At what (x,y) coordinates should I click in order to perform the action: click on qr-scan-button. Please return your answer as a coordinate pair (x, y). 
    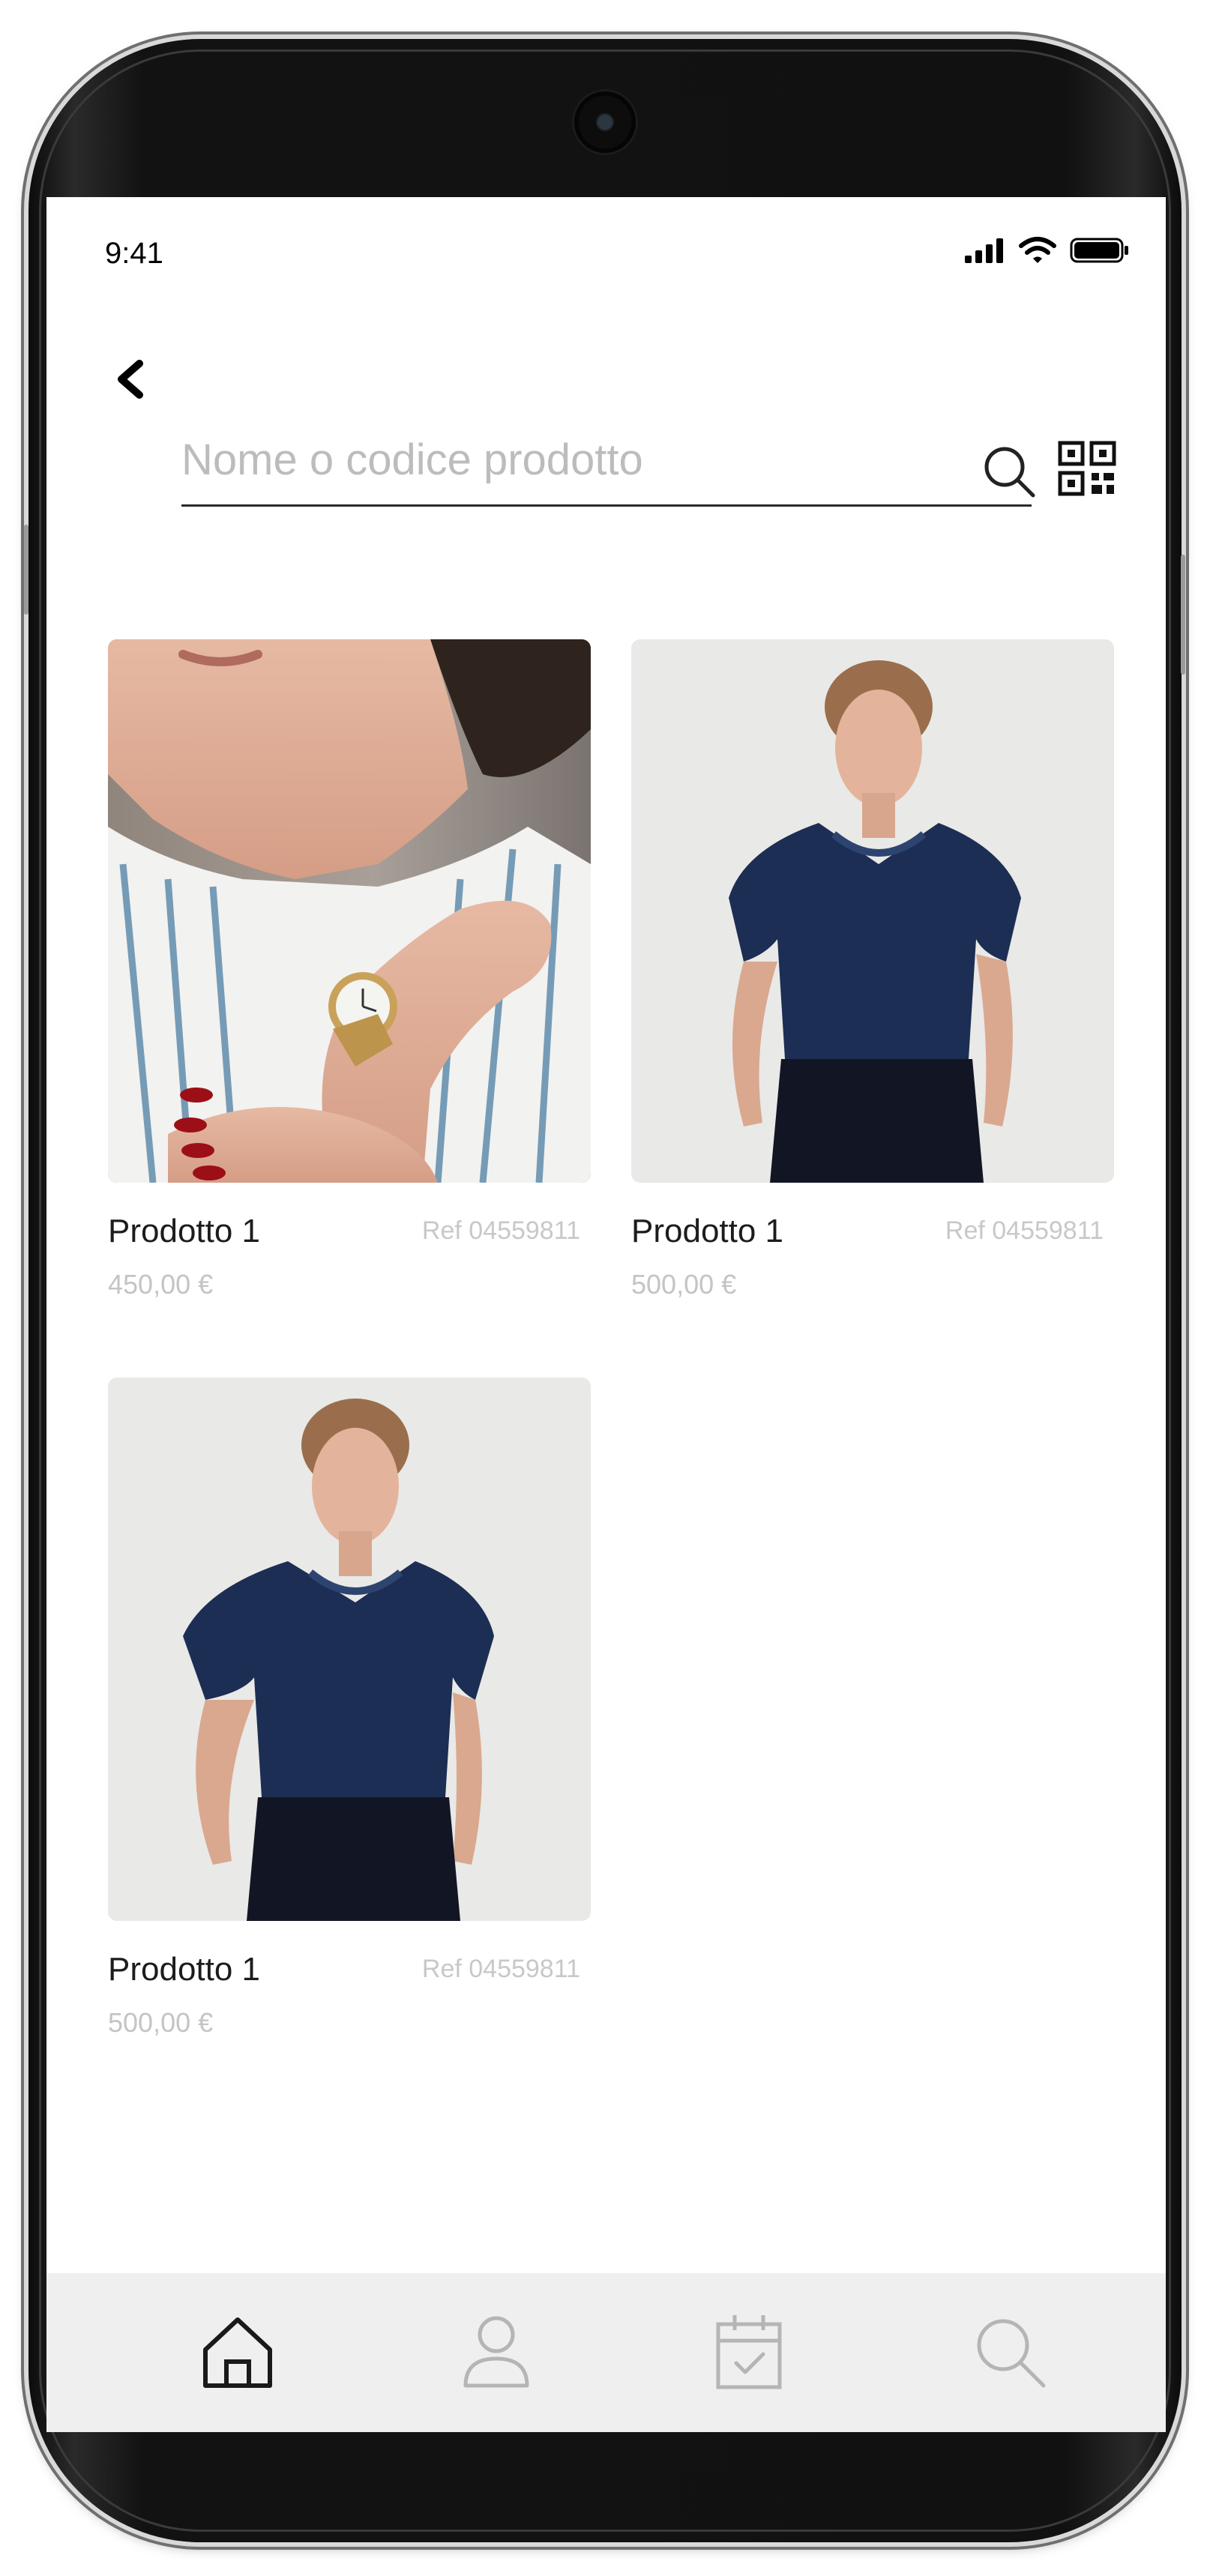
    Looking at the image, I should click on (1088, 469).